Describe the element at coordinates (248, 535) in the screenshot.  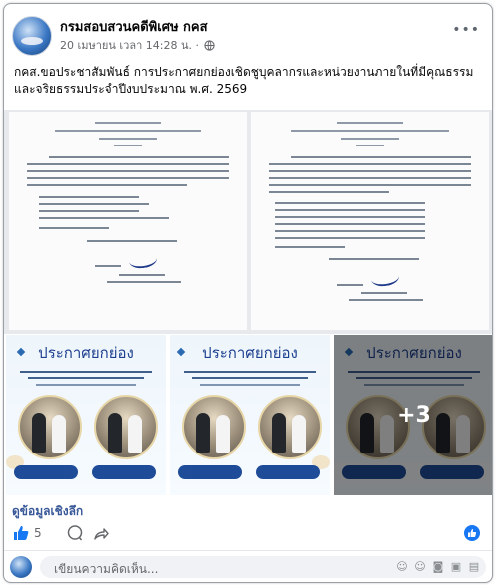
I see `action-bar: 5` at that location.